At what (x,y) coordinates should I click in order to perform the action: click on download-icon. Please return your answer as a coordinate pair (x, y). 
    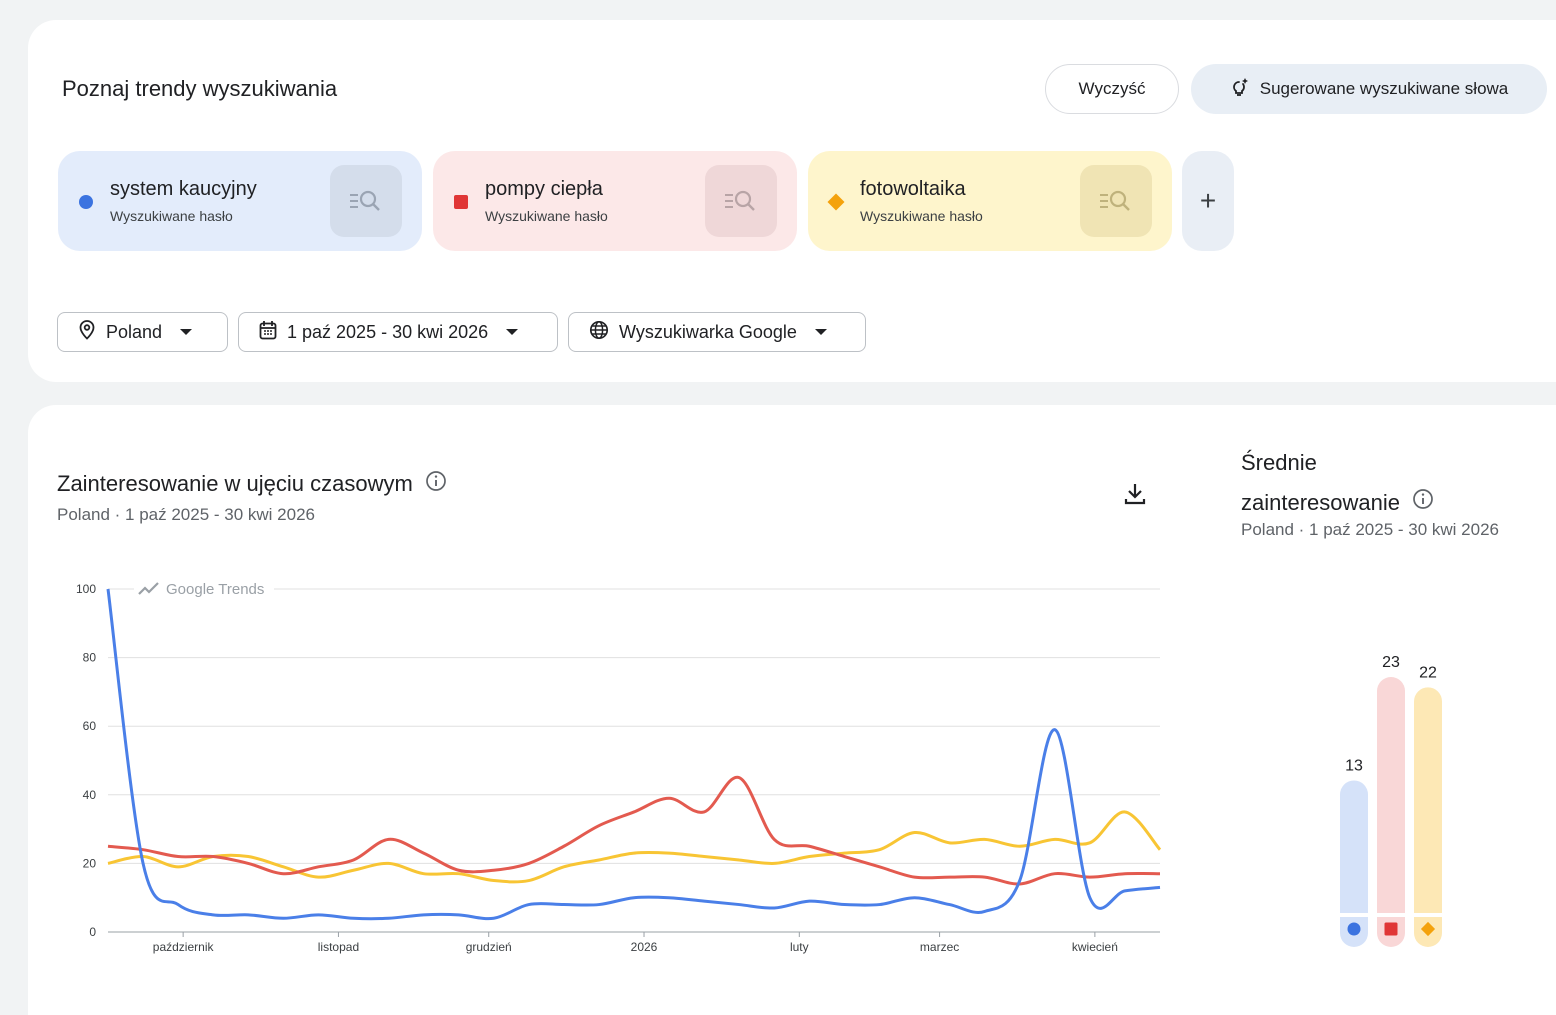
    Looking at the image, I should click on (1135, 494).